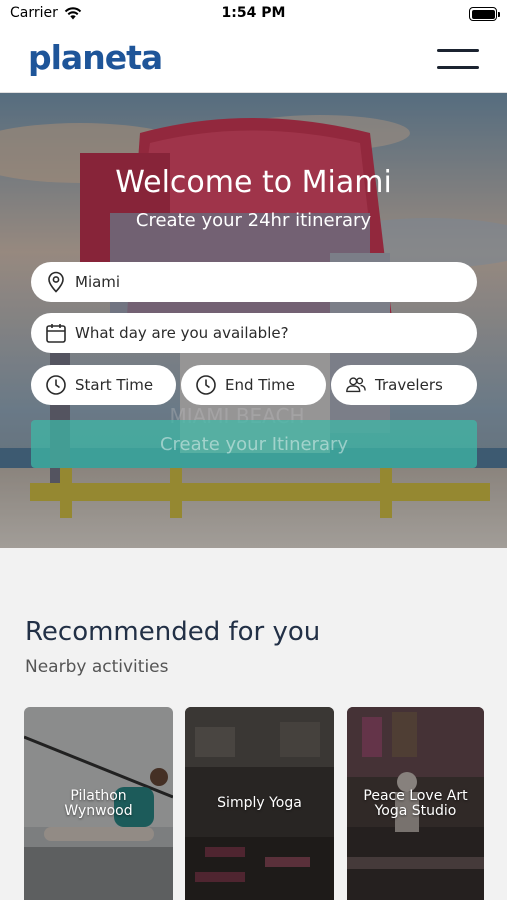  Describe the element at coordinates (253, 220) in the screenshot. I see `hero-subtitle: Create your 24hr itinerary` at that location.